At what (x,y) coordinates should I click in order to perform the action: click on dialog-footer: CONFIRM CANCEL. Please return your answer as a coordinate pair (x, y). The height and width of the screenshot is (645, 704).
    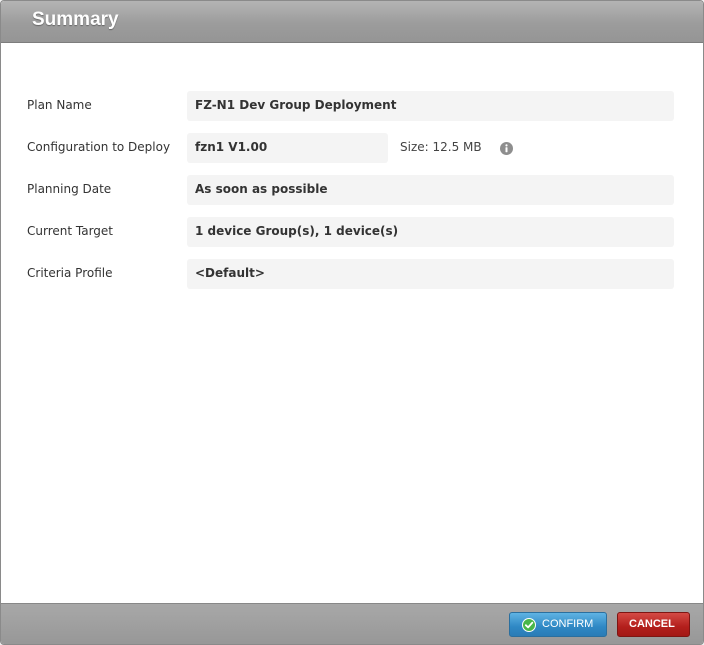
    Looking at the image, I should click on (352, 623).